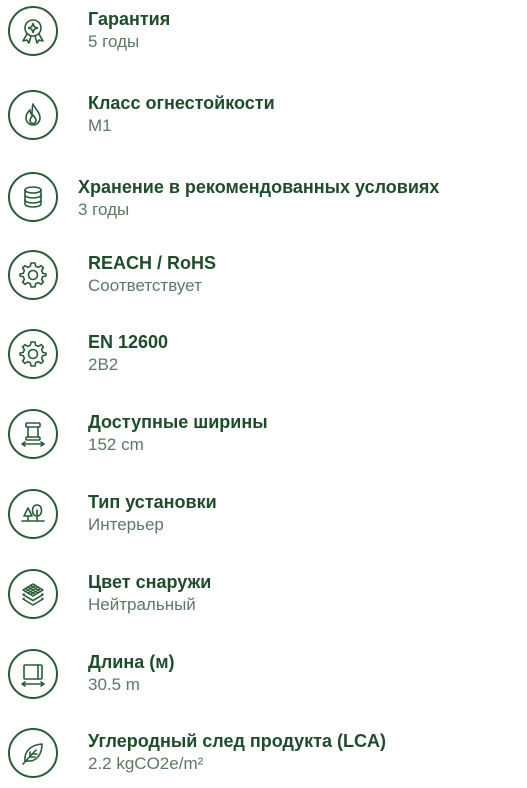 Image resolution: width=527 pixels, height=788 pixels. What do you see at coordinates (33, 594) in the screenshot?
I see `layers-icon` at bounding box center [33, 594].